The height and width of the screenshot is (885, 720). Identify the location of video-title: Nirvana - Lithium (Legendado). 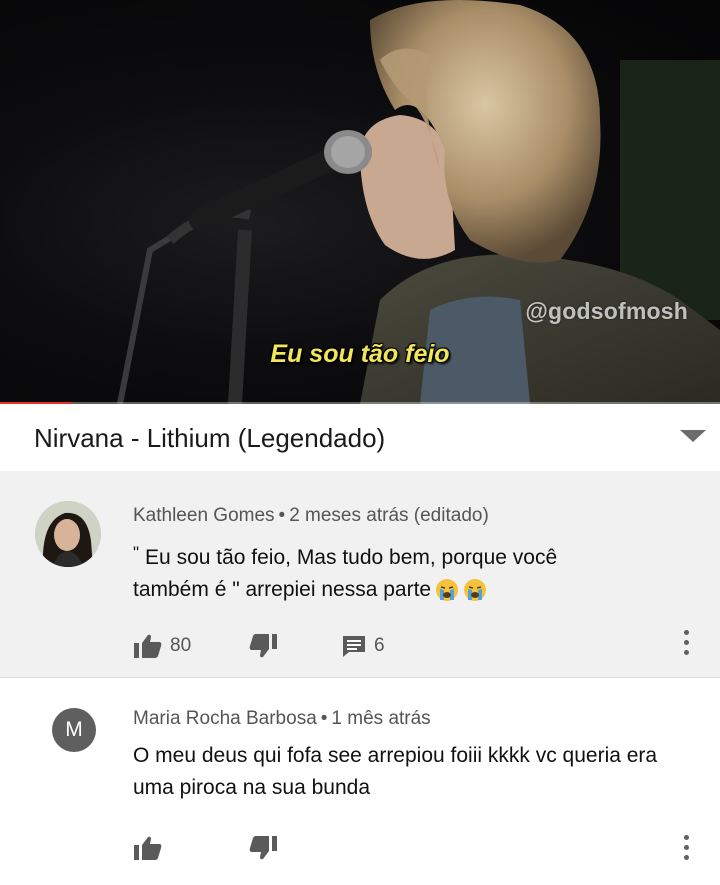
(210, 438).